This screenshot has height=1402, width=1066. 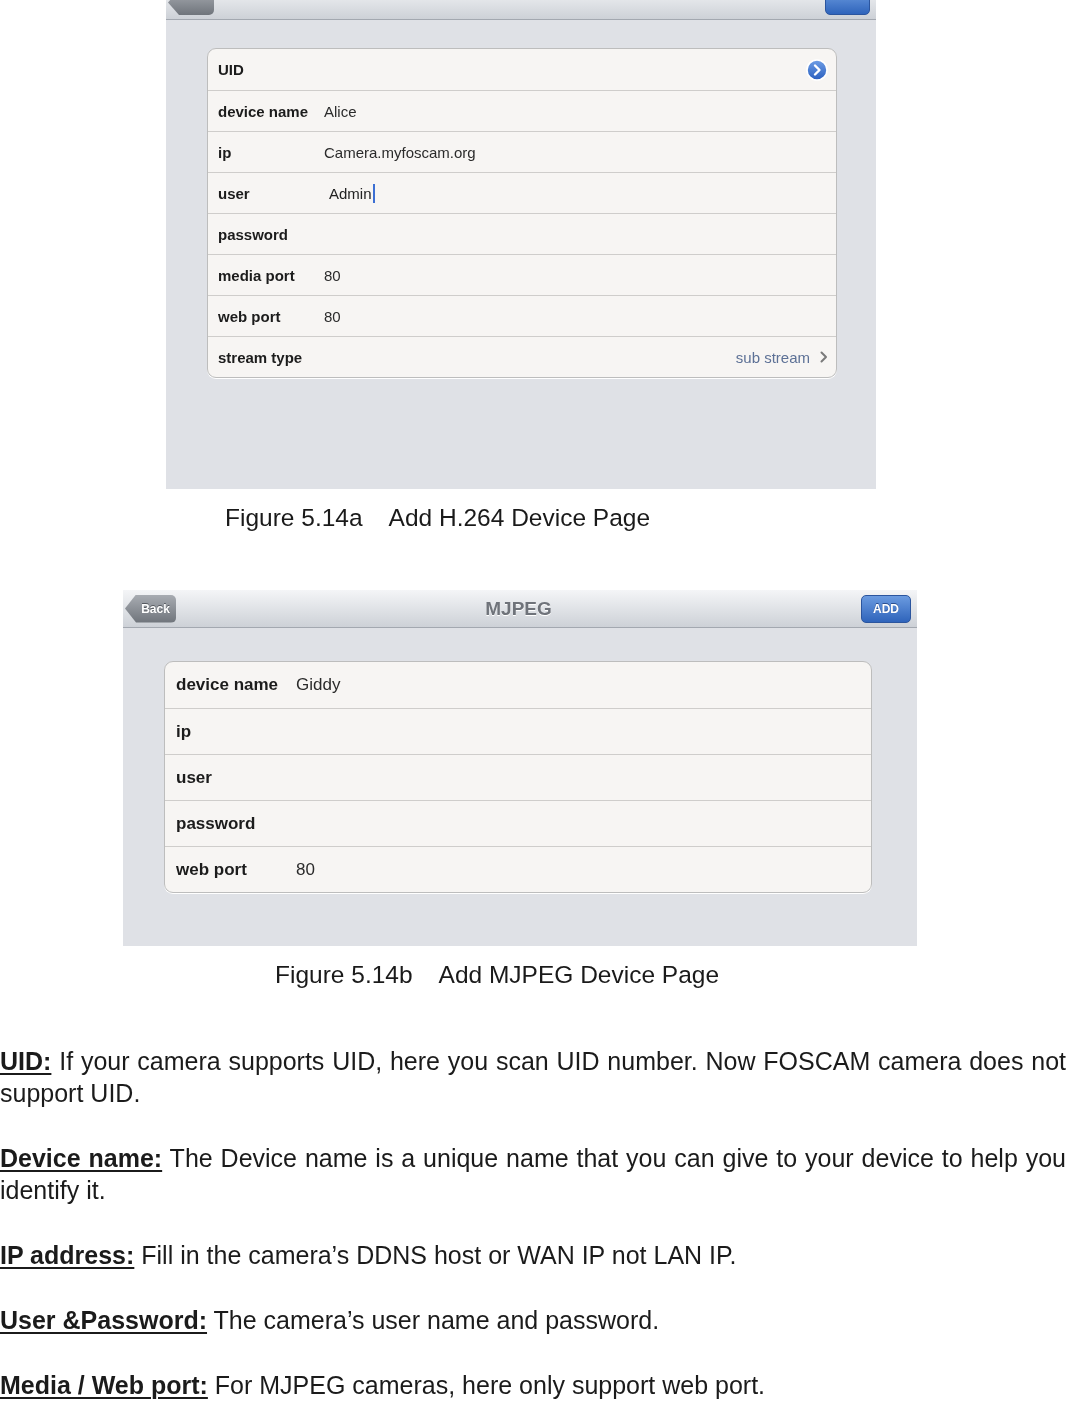 I want to click on picker-button: sub stream, so click(x=781, y=357).